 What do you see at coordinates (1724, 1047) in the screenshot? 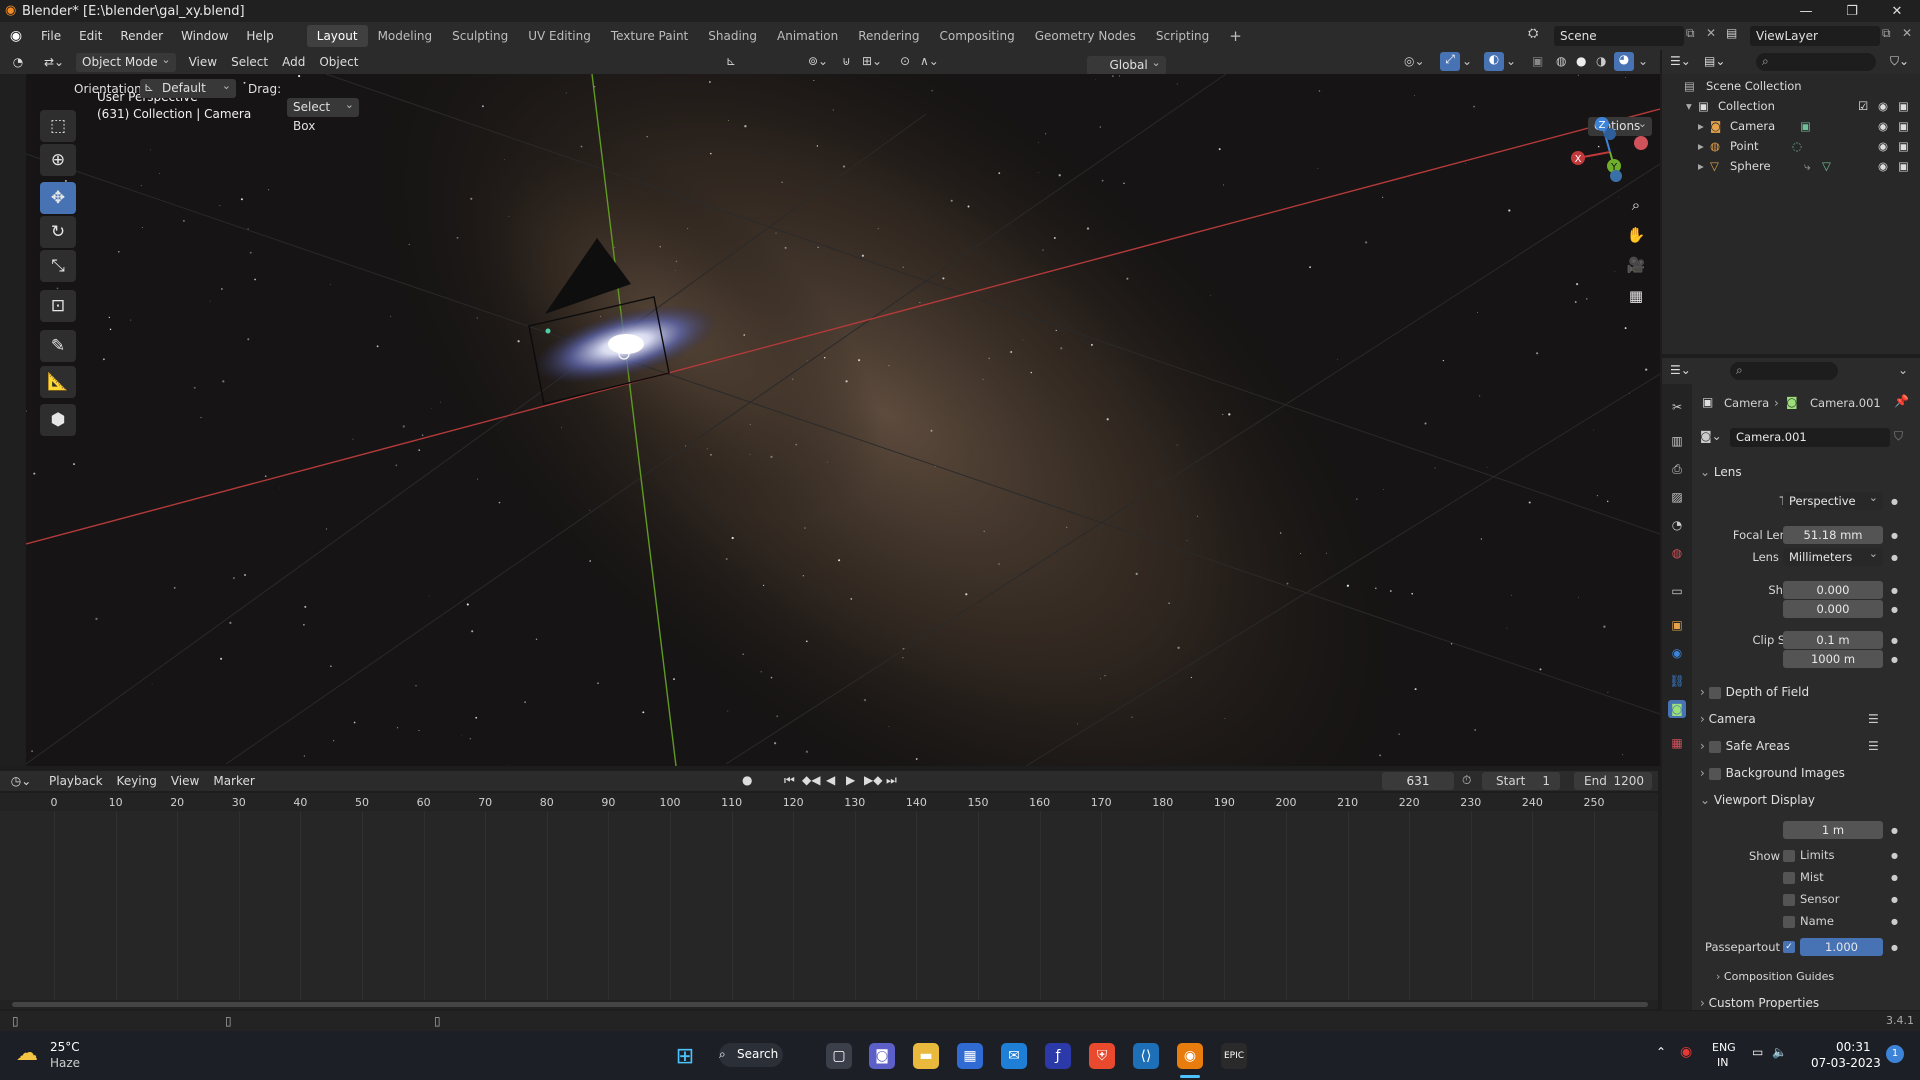
I see `language-code: ENG` at bounding box center [1724, 1047].